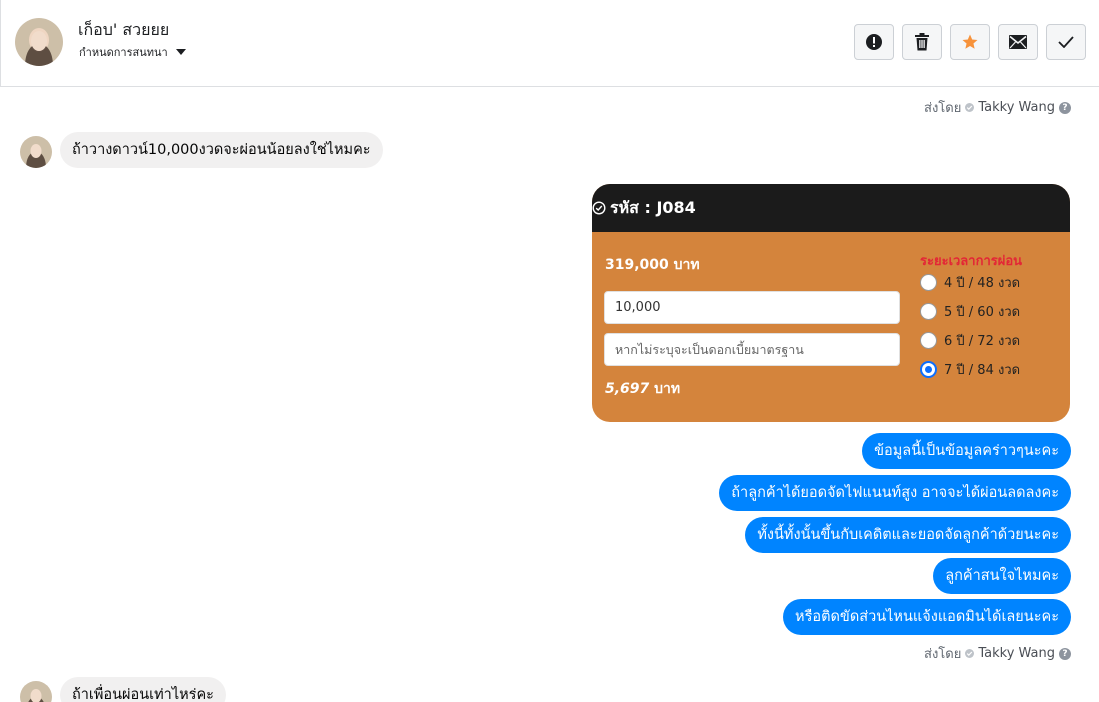 The height and width of the screenshot is (702, 1099). I want to click on envelope-icon, so click(1018, 42).